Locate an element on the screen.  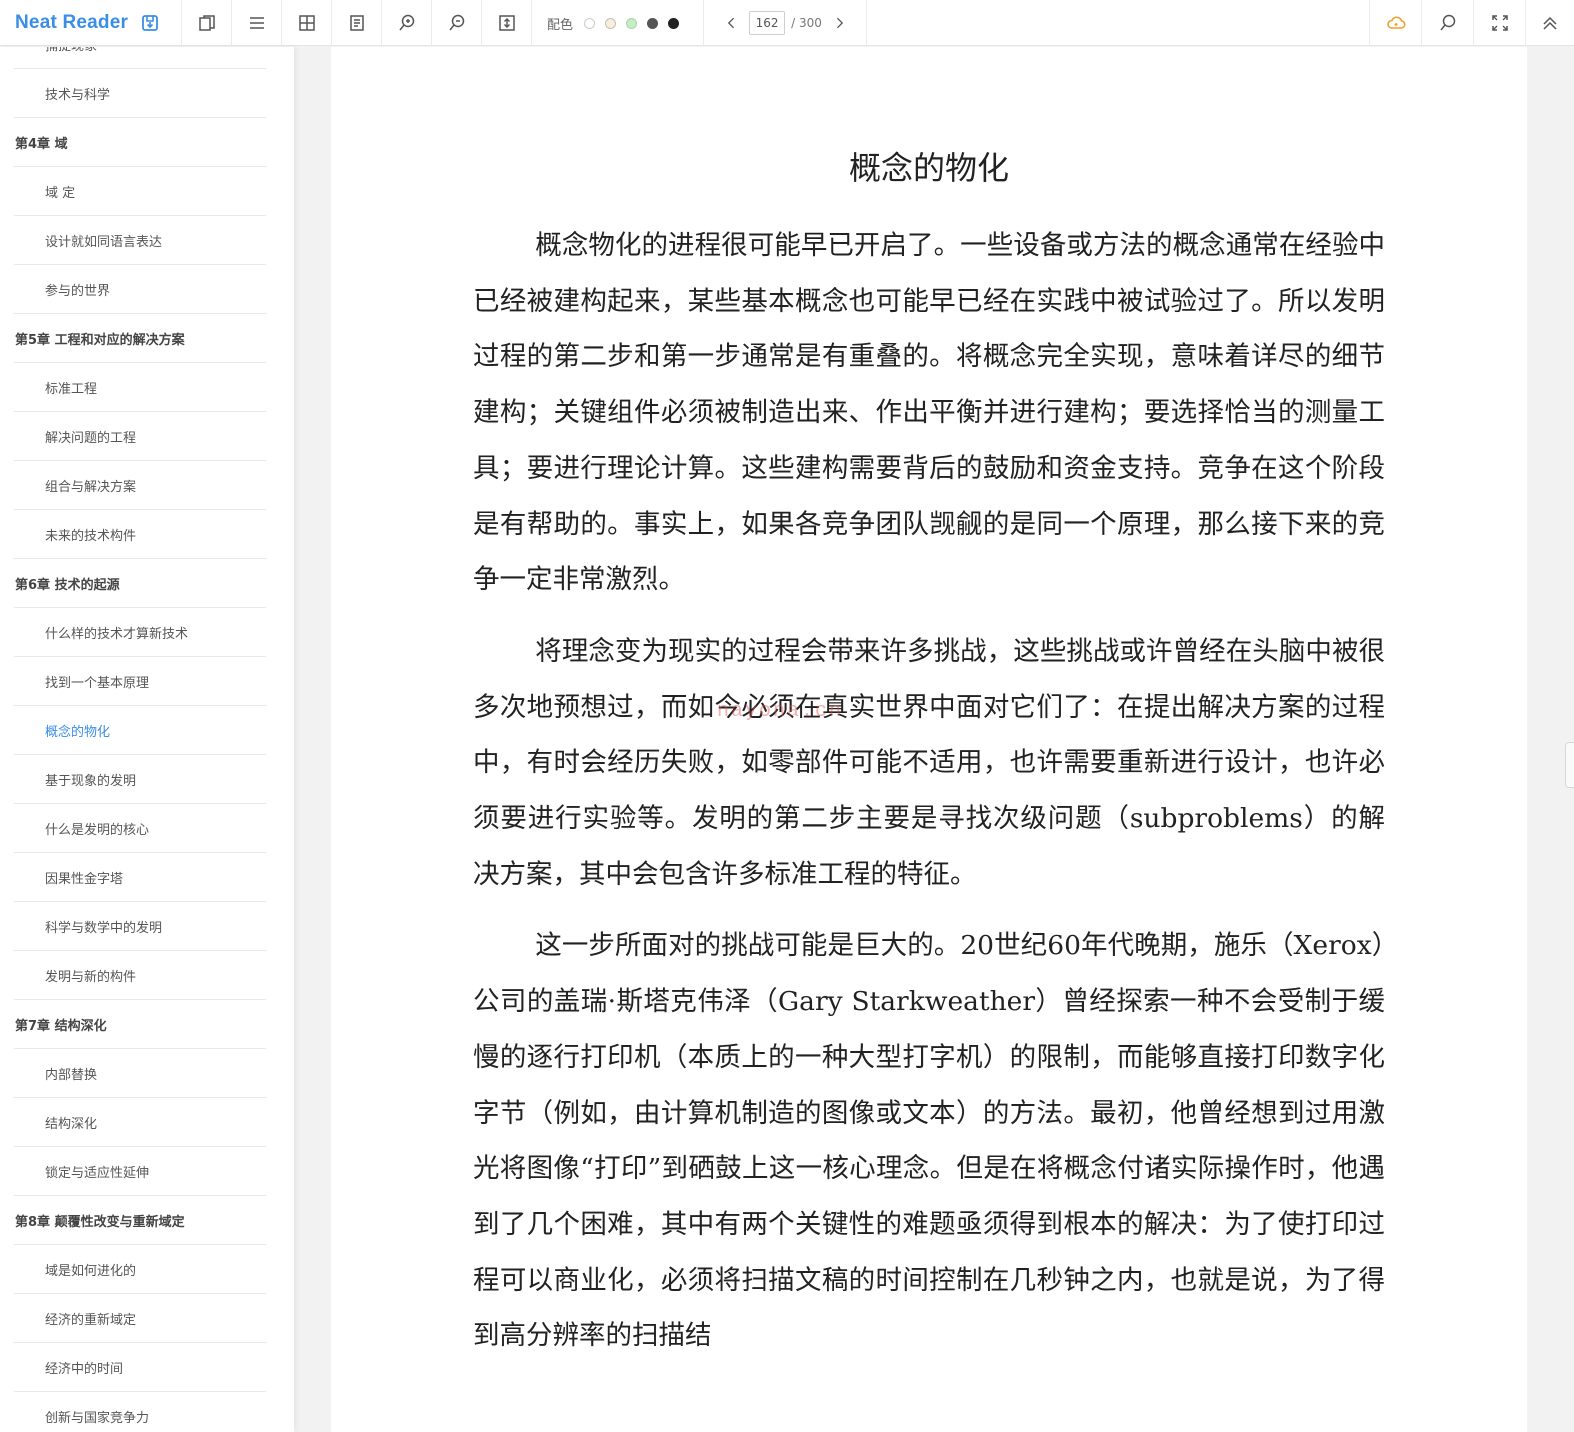
save-icon is located at coordinates (150, 23).